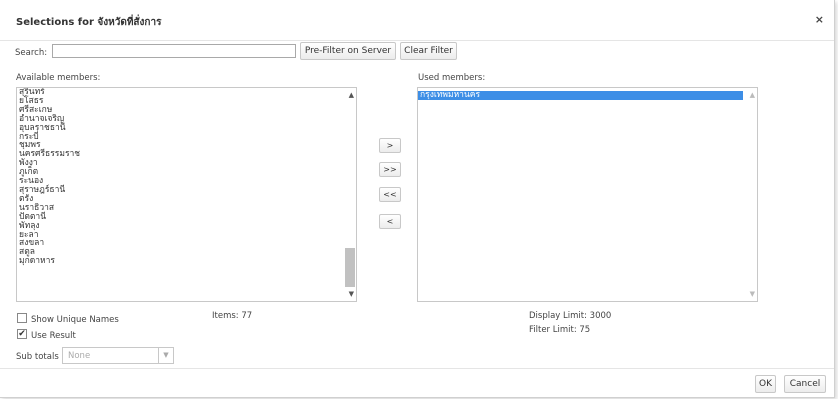 This screenshot has width=838, height=399. Describe the element at coordinates (186, 137) in the screenshot. I see `available-member-item: กระบี่` at that location.